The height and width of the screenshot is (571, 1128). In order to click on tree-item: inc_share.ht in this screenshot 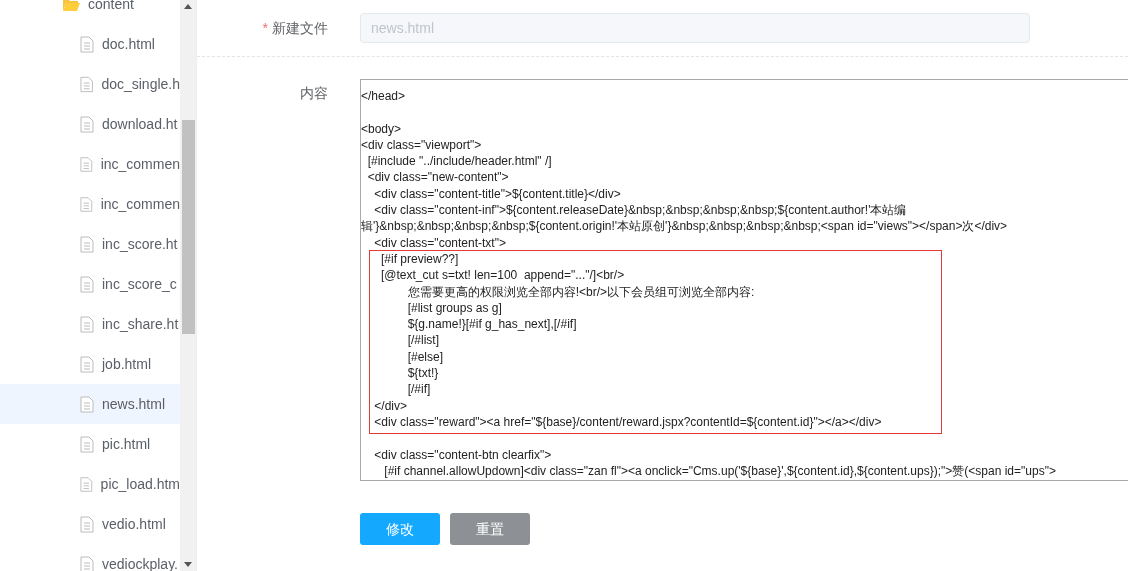, I will do `click(90, 324)`.